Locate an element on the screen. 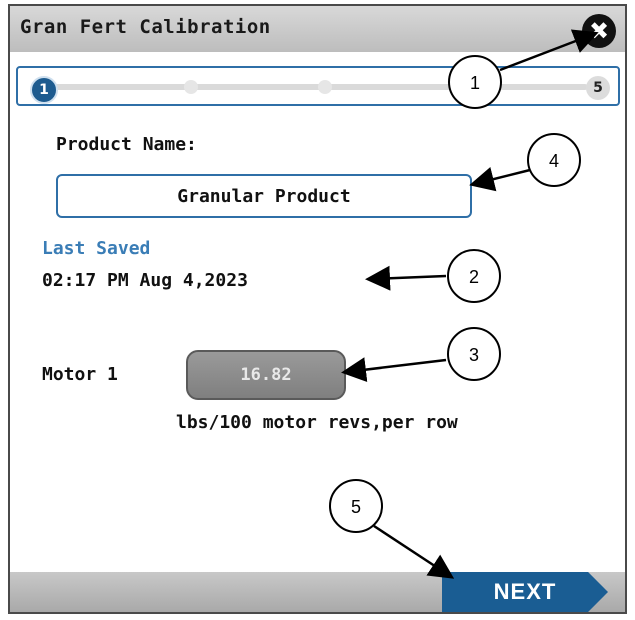 Image resolution: width=635 pixels, height=620 pixels. last-step-indicator: 5 is located at coordinates (598, 88).